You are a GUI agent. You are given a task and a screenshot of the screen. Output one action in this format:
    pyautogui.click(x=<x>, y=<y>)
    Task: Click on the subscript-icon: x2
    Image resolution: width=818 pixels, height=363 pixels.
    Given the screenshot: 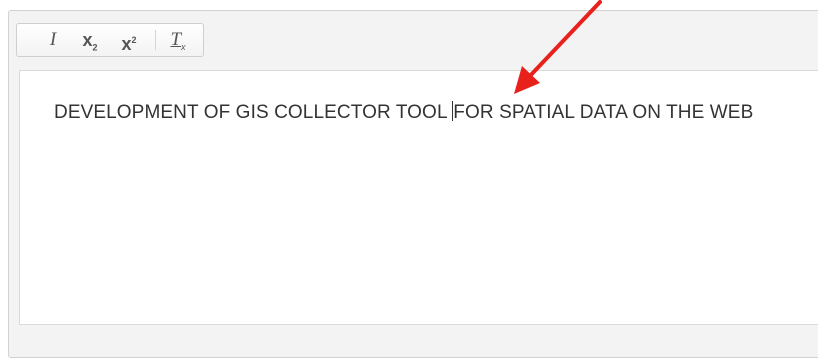 What is the action you would take?
    pyautogui.click(x=90, y=41)
    